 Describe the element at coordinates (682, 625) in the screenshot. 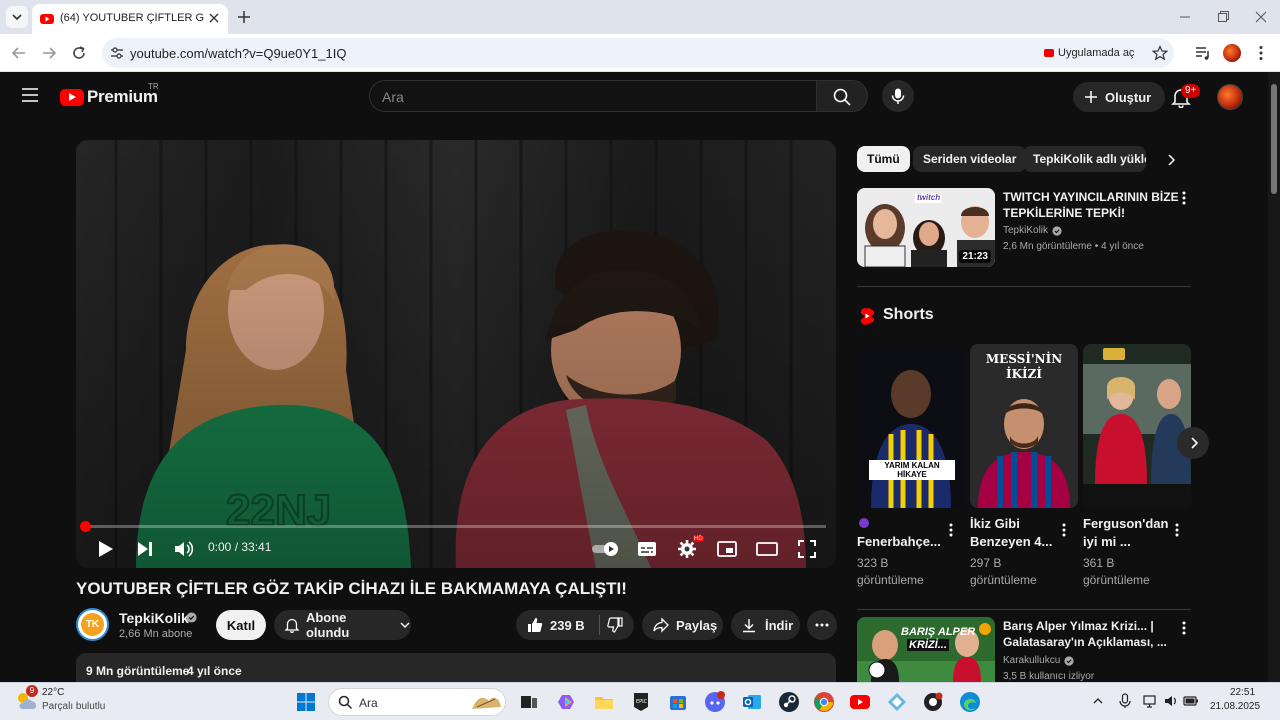

I see `share-button: Paylaş` at that location.